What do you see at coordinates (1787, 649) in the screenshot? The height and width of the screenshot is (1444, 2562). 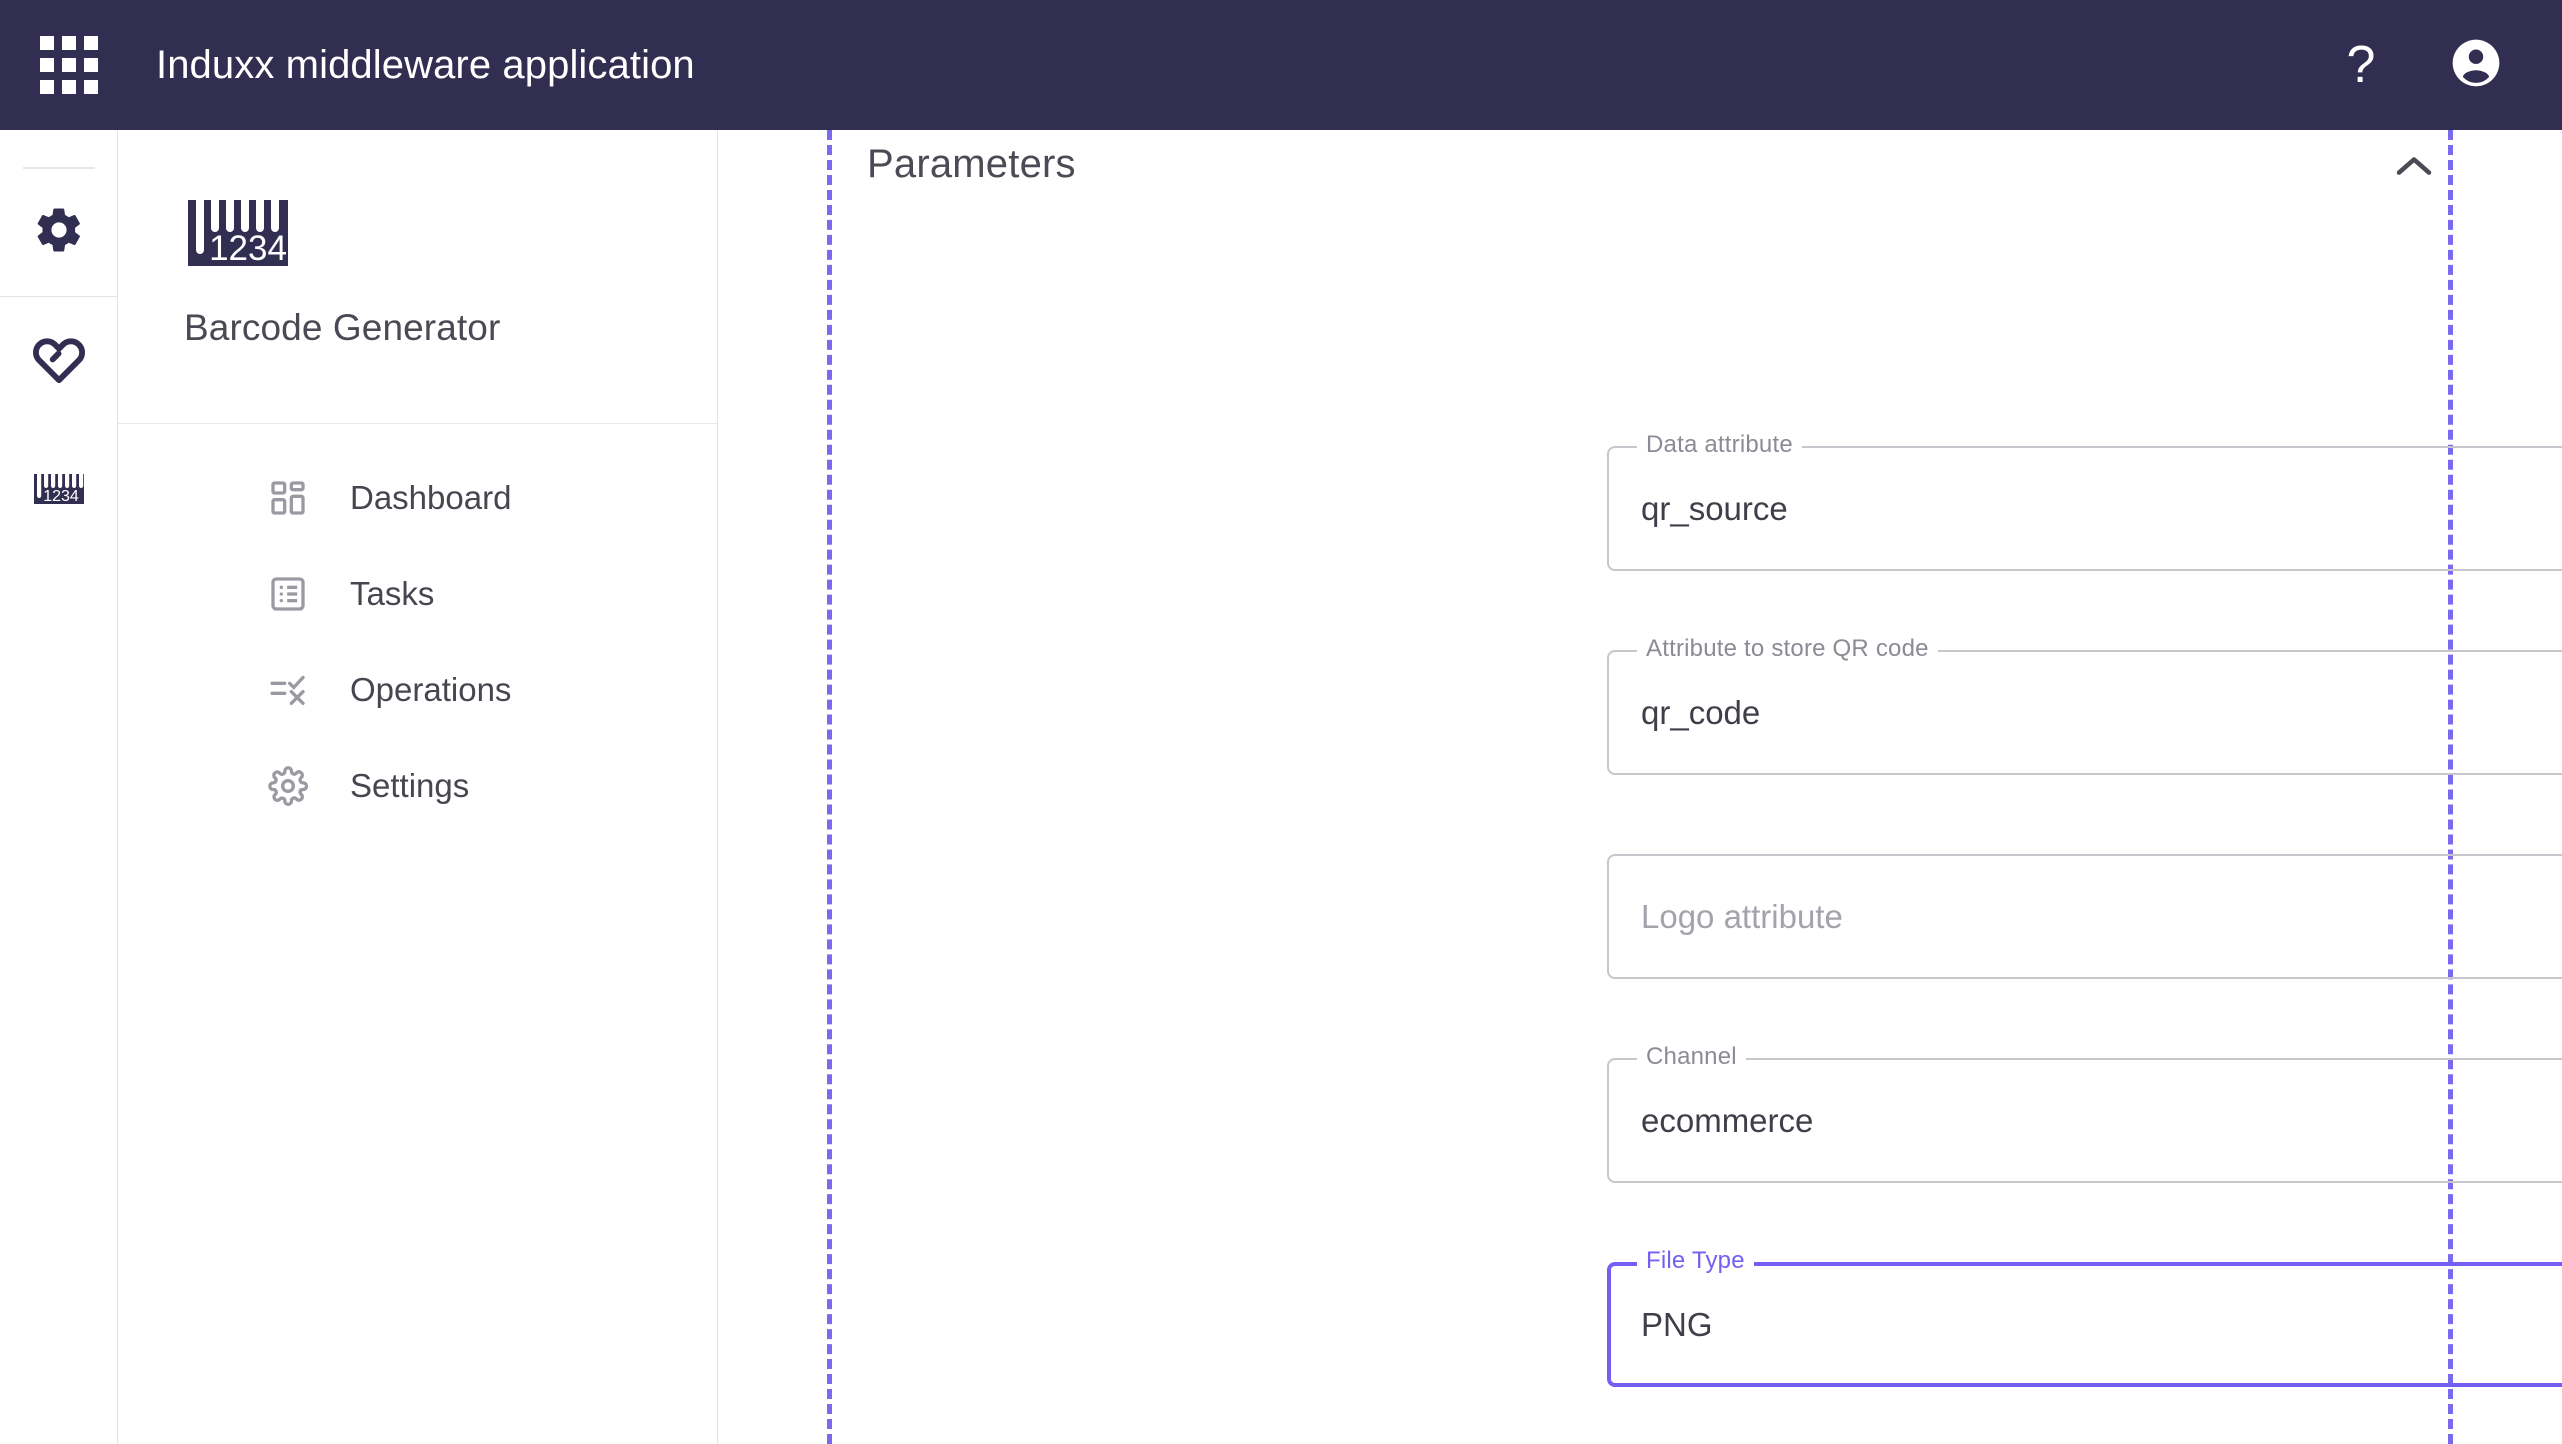 I see `field-label: Attribute to store QR code` at bounding box center [1787, 649].